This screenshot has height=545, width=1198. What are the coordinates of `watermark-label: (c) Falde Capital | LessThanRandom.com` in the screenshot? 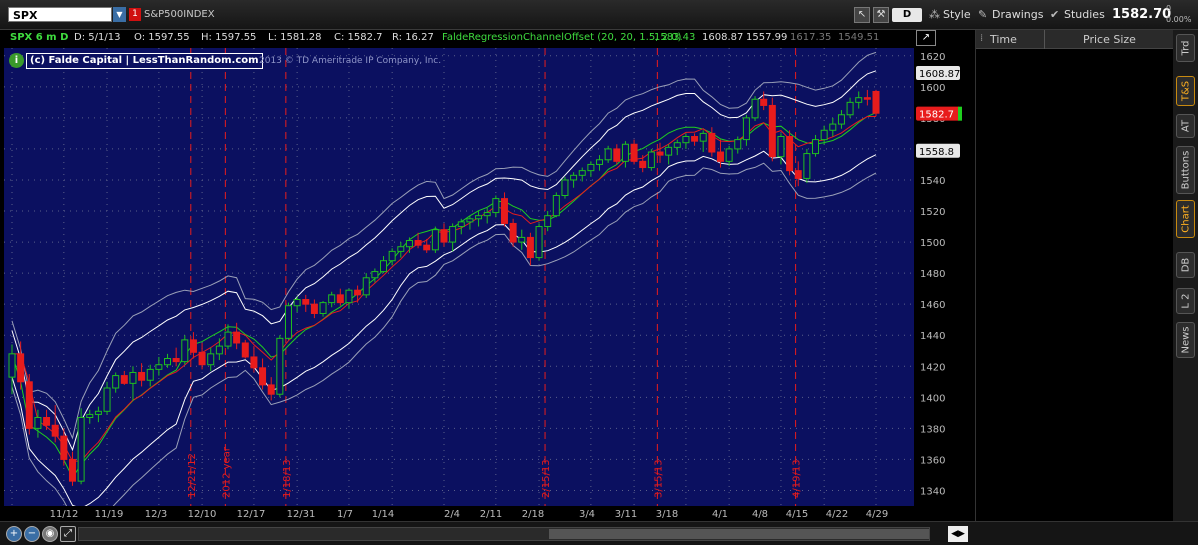 It's located at (144, 61).